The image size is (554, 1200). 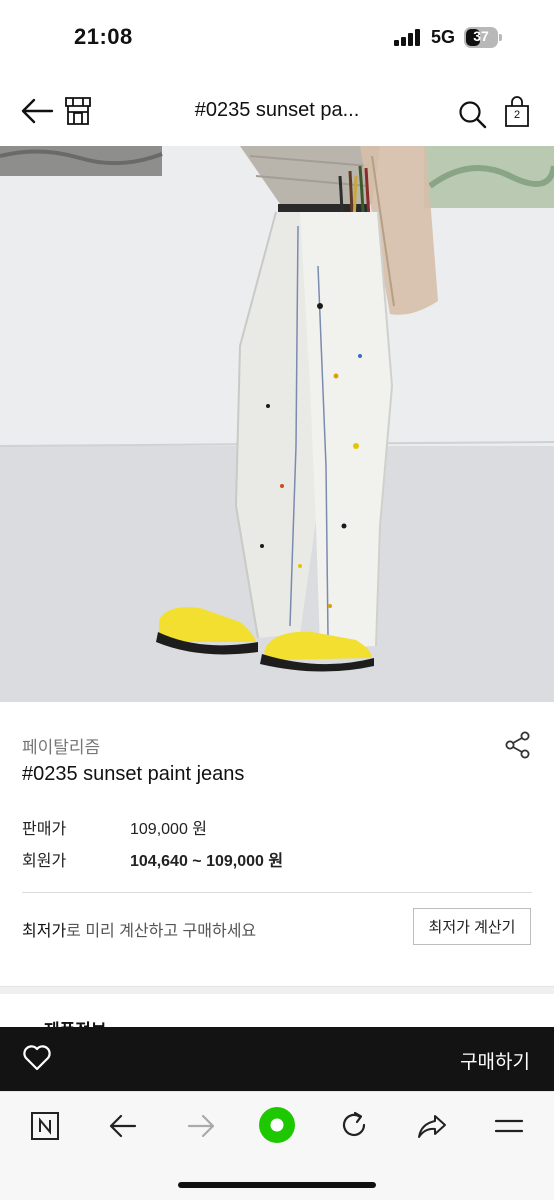 I want to click on price-label: 판매가, so click(x=44, y=829).